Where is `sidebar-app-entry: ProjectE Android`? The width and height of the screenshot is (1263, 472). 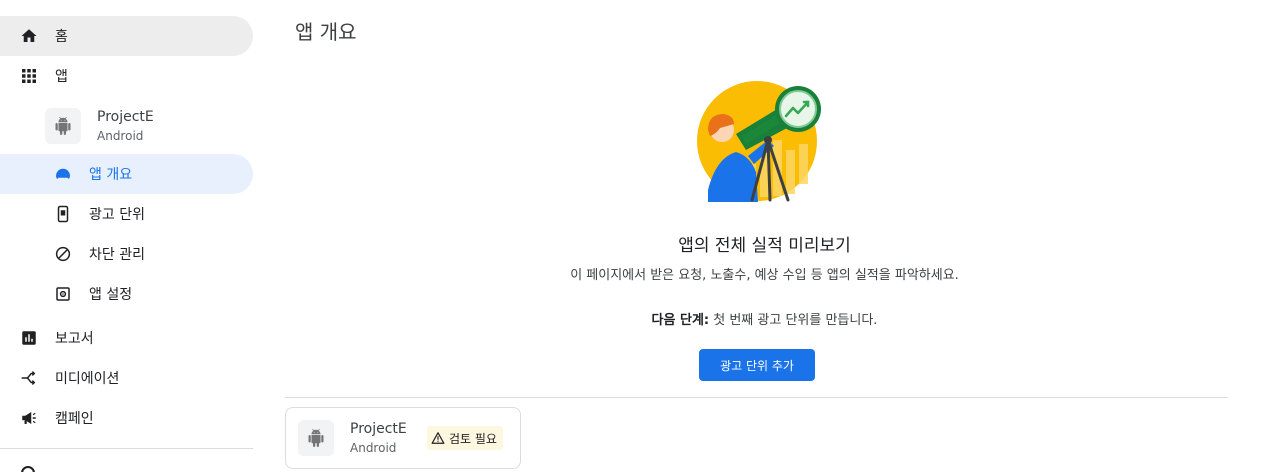
sidebar-app-entry: ProjectE Android is located at coordinates (145, 126).